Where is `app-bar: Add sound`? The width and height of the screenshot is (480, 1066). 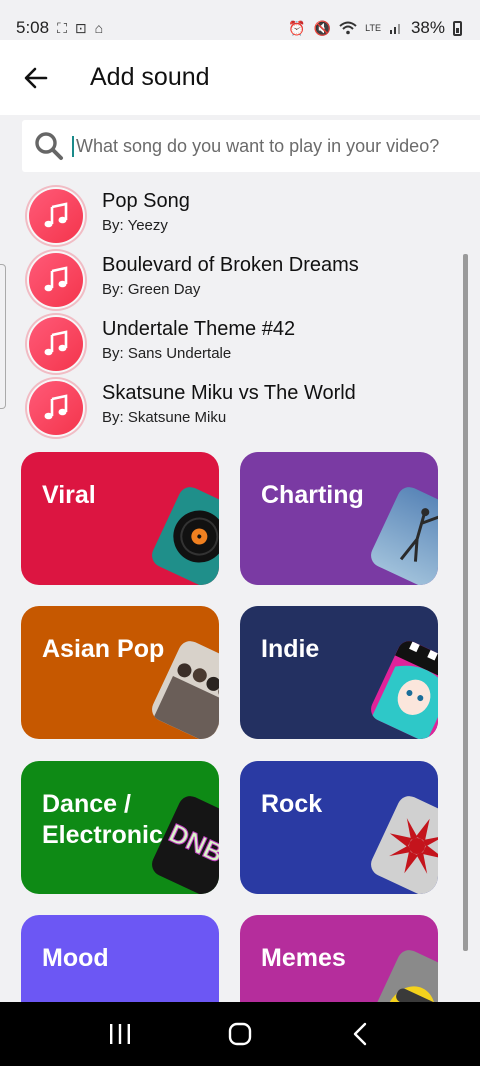 app-bar: Add sound is located at coordinates (240, 77).